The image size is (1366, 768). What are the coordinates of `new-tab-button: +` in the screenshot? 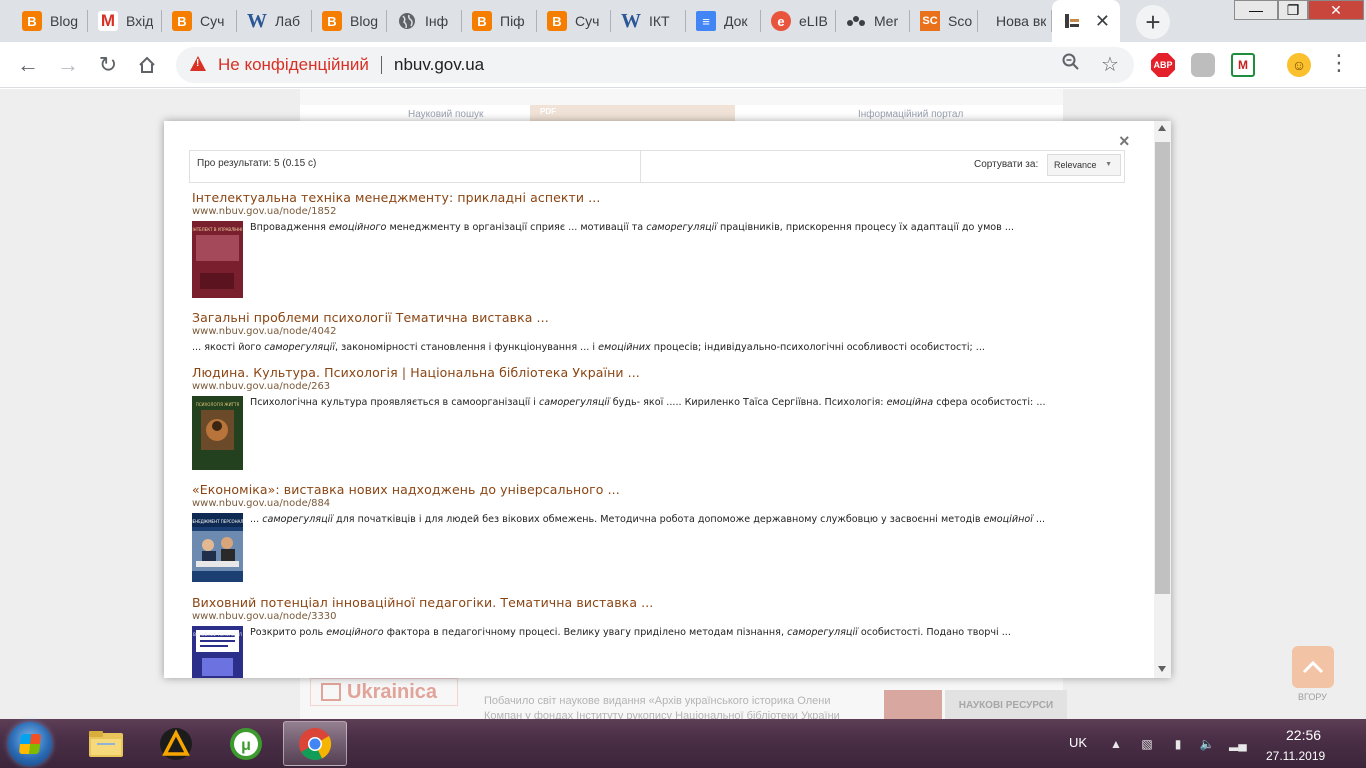 It's located at (1153, 22).